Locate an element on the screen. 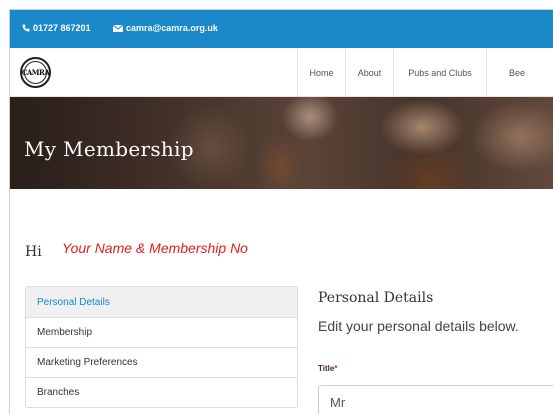 The image size is (553, 414). title-select-value: Mr is located at coordinates (338, 402).